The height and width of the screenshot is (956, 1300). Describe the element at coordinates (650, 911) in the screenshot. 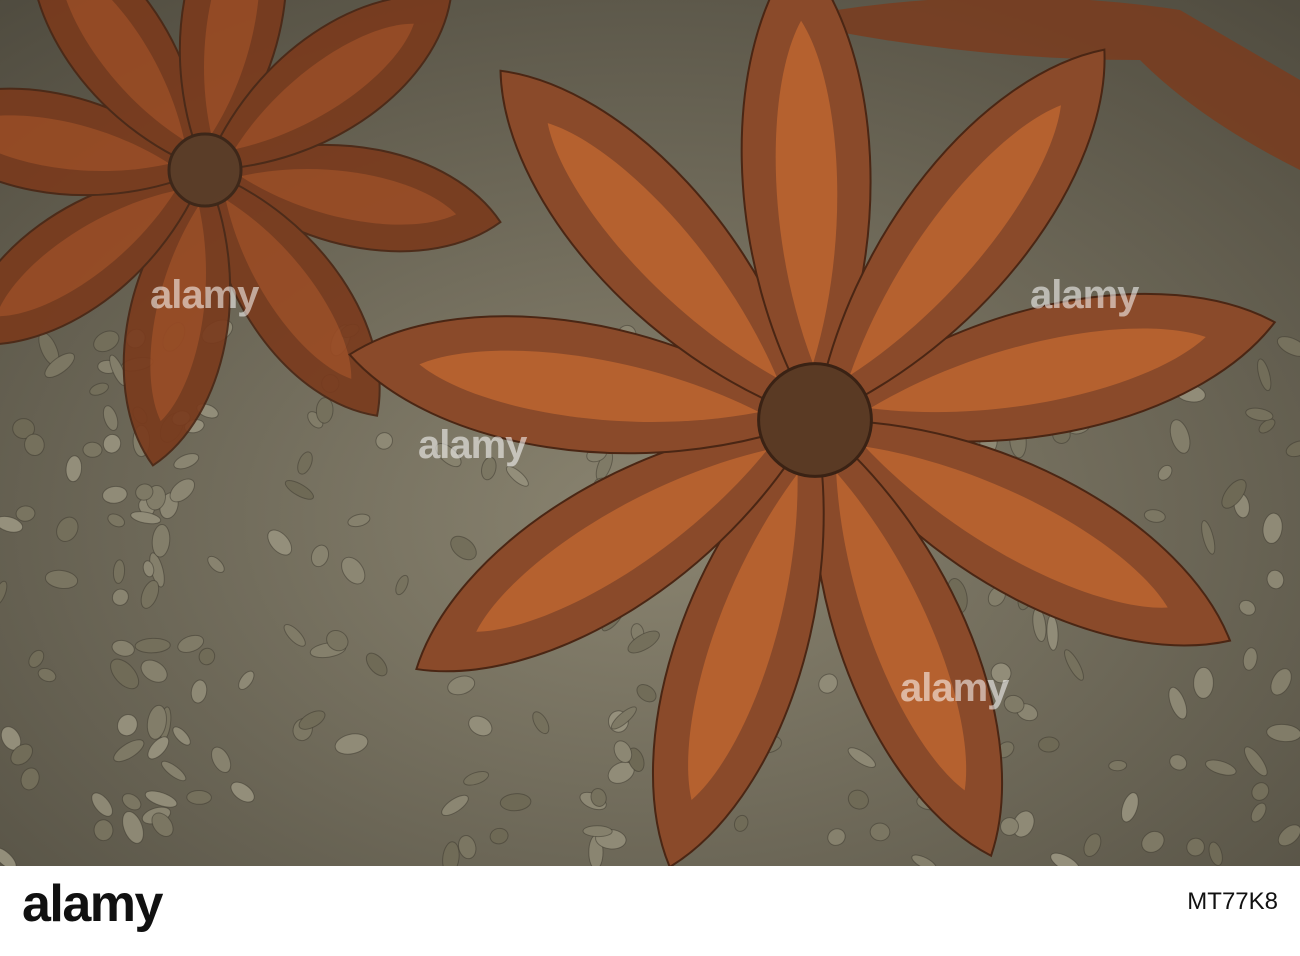

I see `footer-bar: alamy MT77K8` at that location.